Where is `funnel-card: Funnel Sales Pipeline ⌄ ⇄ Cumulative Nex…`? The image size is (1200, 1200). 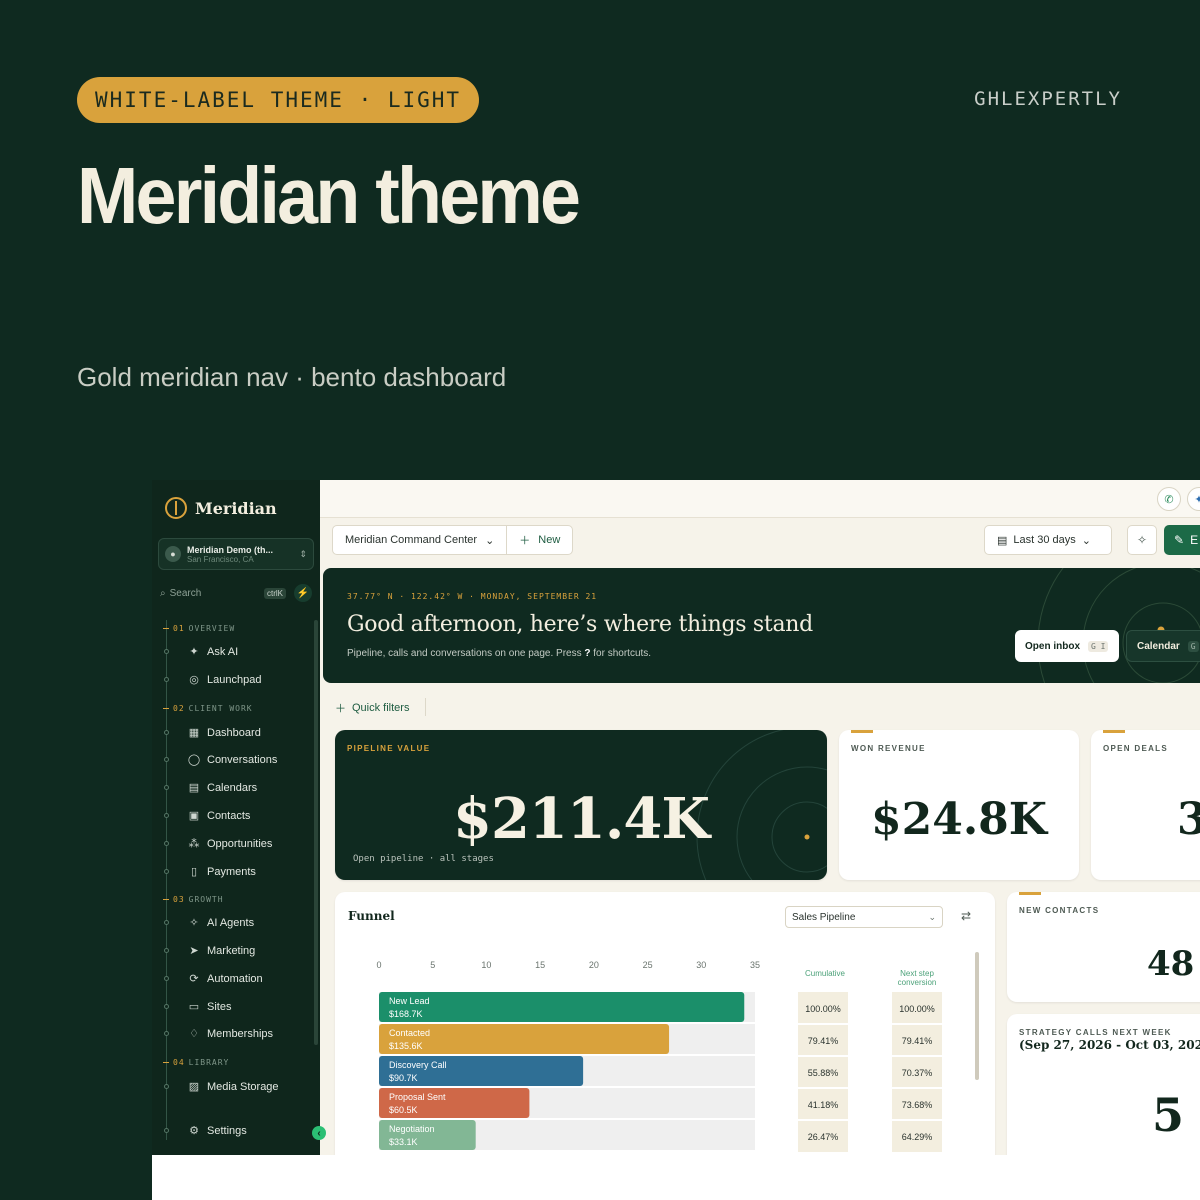
funnel-card: Funnel Sales Pipeline ⌄ ⇄ Cumulative Nex… is located at coordinates (665, 1023).